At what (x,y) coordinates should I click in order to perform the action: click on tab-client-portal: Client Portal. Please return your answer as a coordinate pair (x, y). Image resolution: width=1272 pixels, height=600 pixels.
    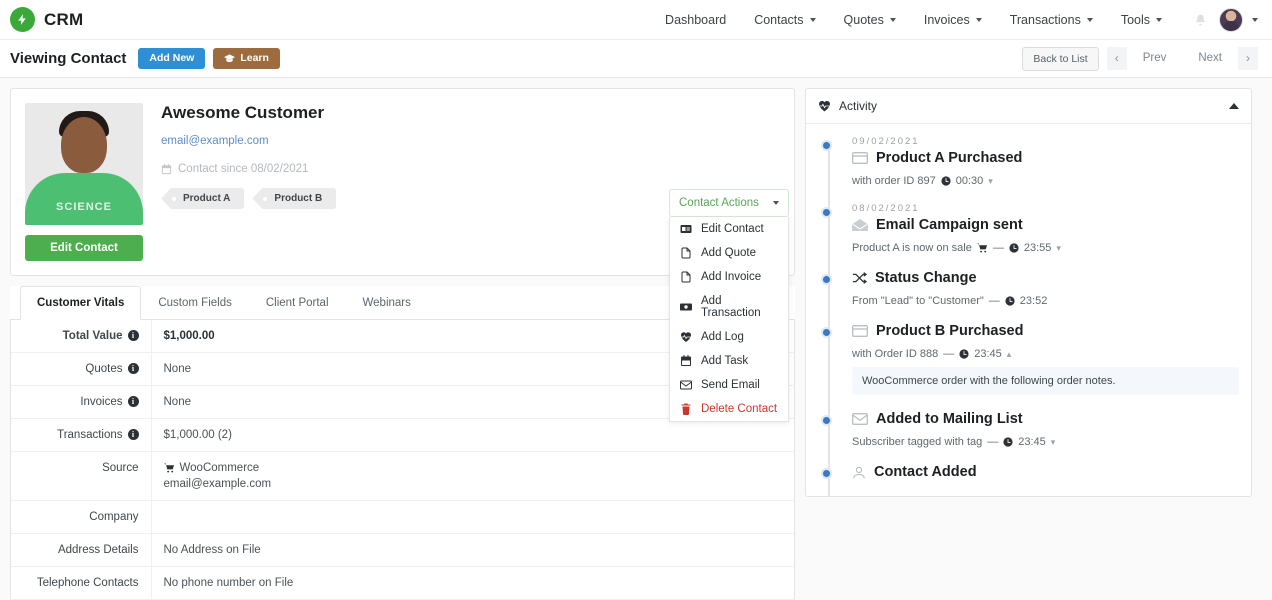
    Looking at the image, I should click on (297, 303).